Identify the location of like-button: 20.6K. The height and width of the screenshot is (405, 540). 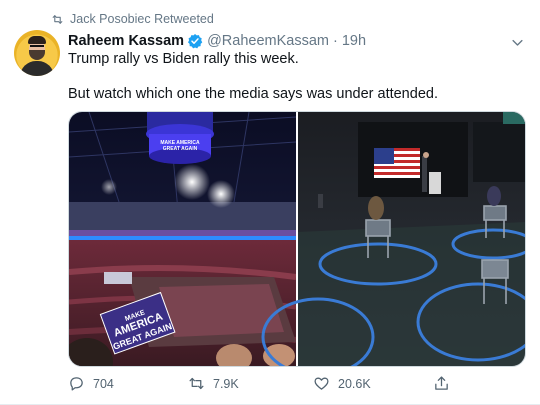
(342, 383).